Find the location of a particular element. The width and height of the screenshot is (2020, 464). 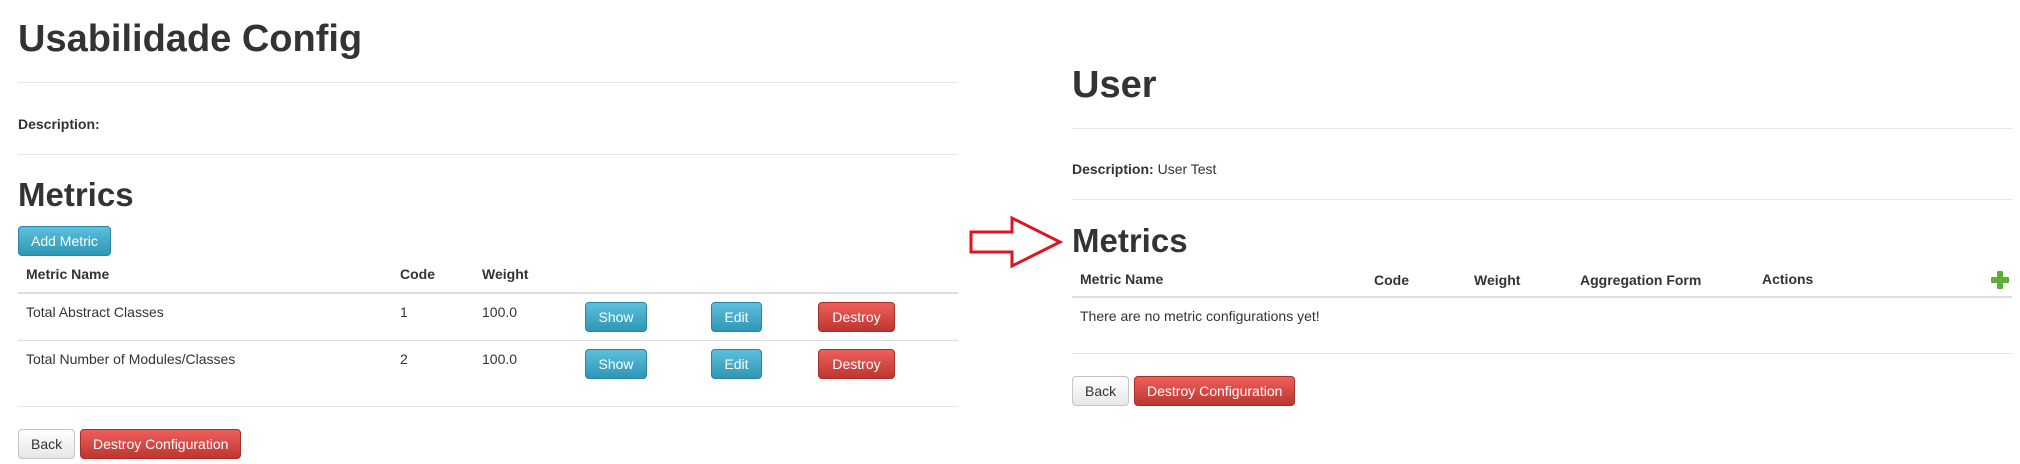

add-metric-button: Add Metric is located at coordinates (64, 241).